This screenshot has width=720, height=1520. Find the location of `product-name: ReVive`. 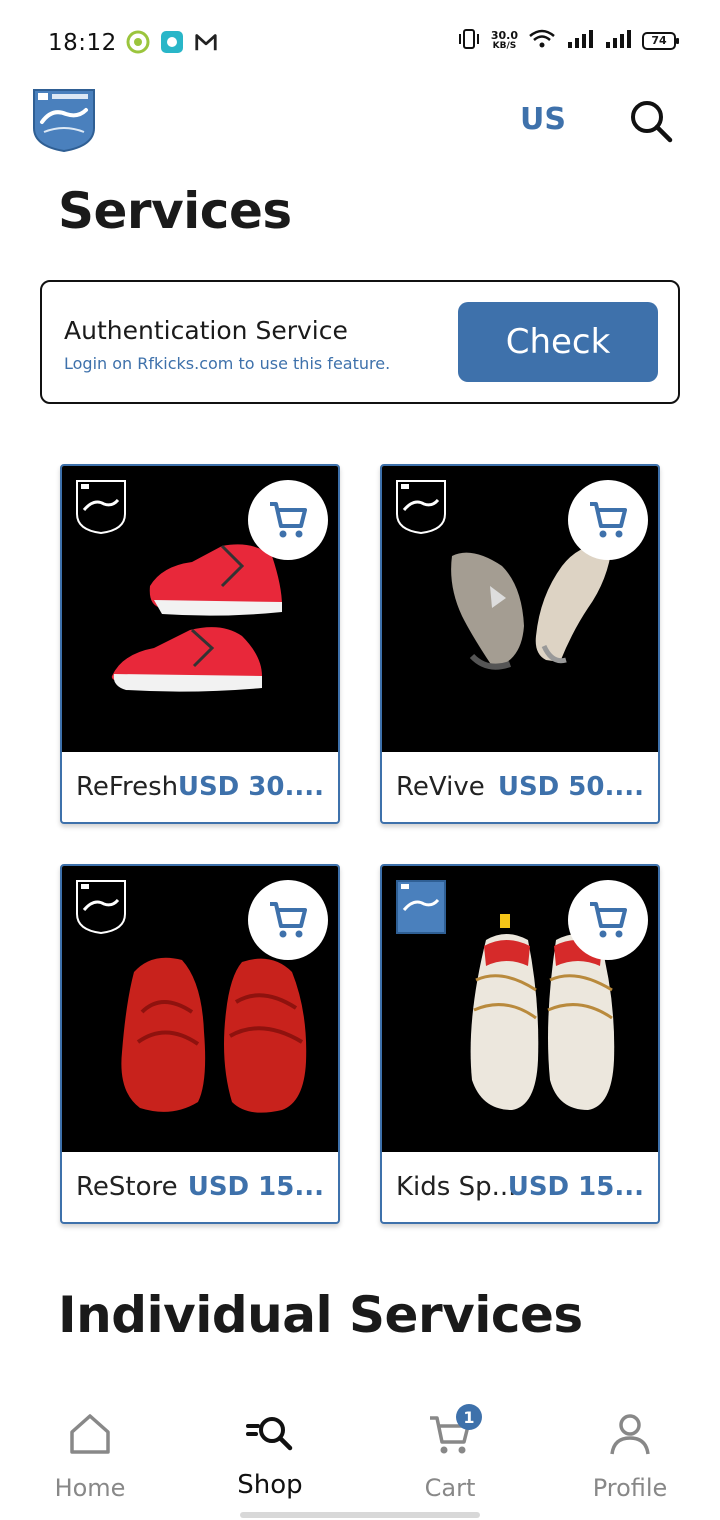

product-name: ReVive is located at coordinates (440, 787).